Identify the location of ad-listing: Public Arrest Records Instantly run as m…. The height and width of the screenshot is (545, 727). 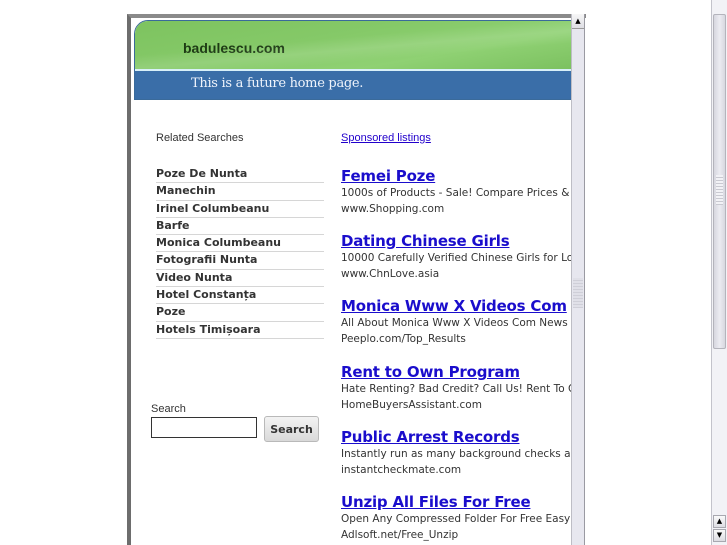
(458, 453).